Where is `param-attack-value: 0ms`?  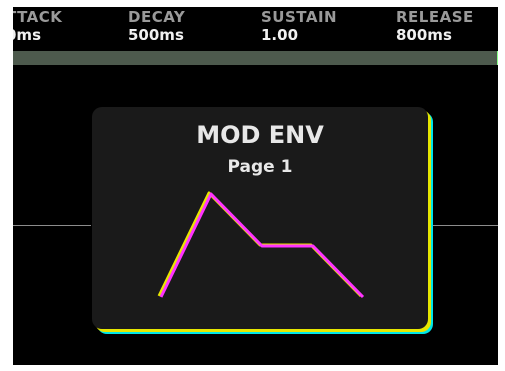
param-attack-value: 0ms is located at coordinates (27, 35).